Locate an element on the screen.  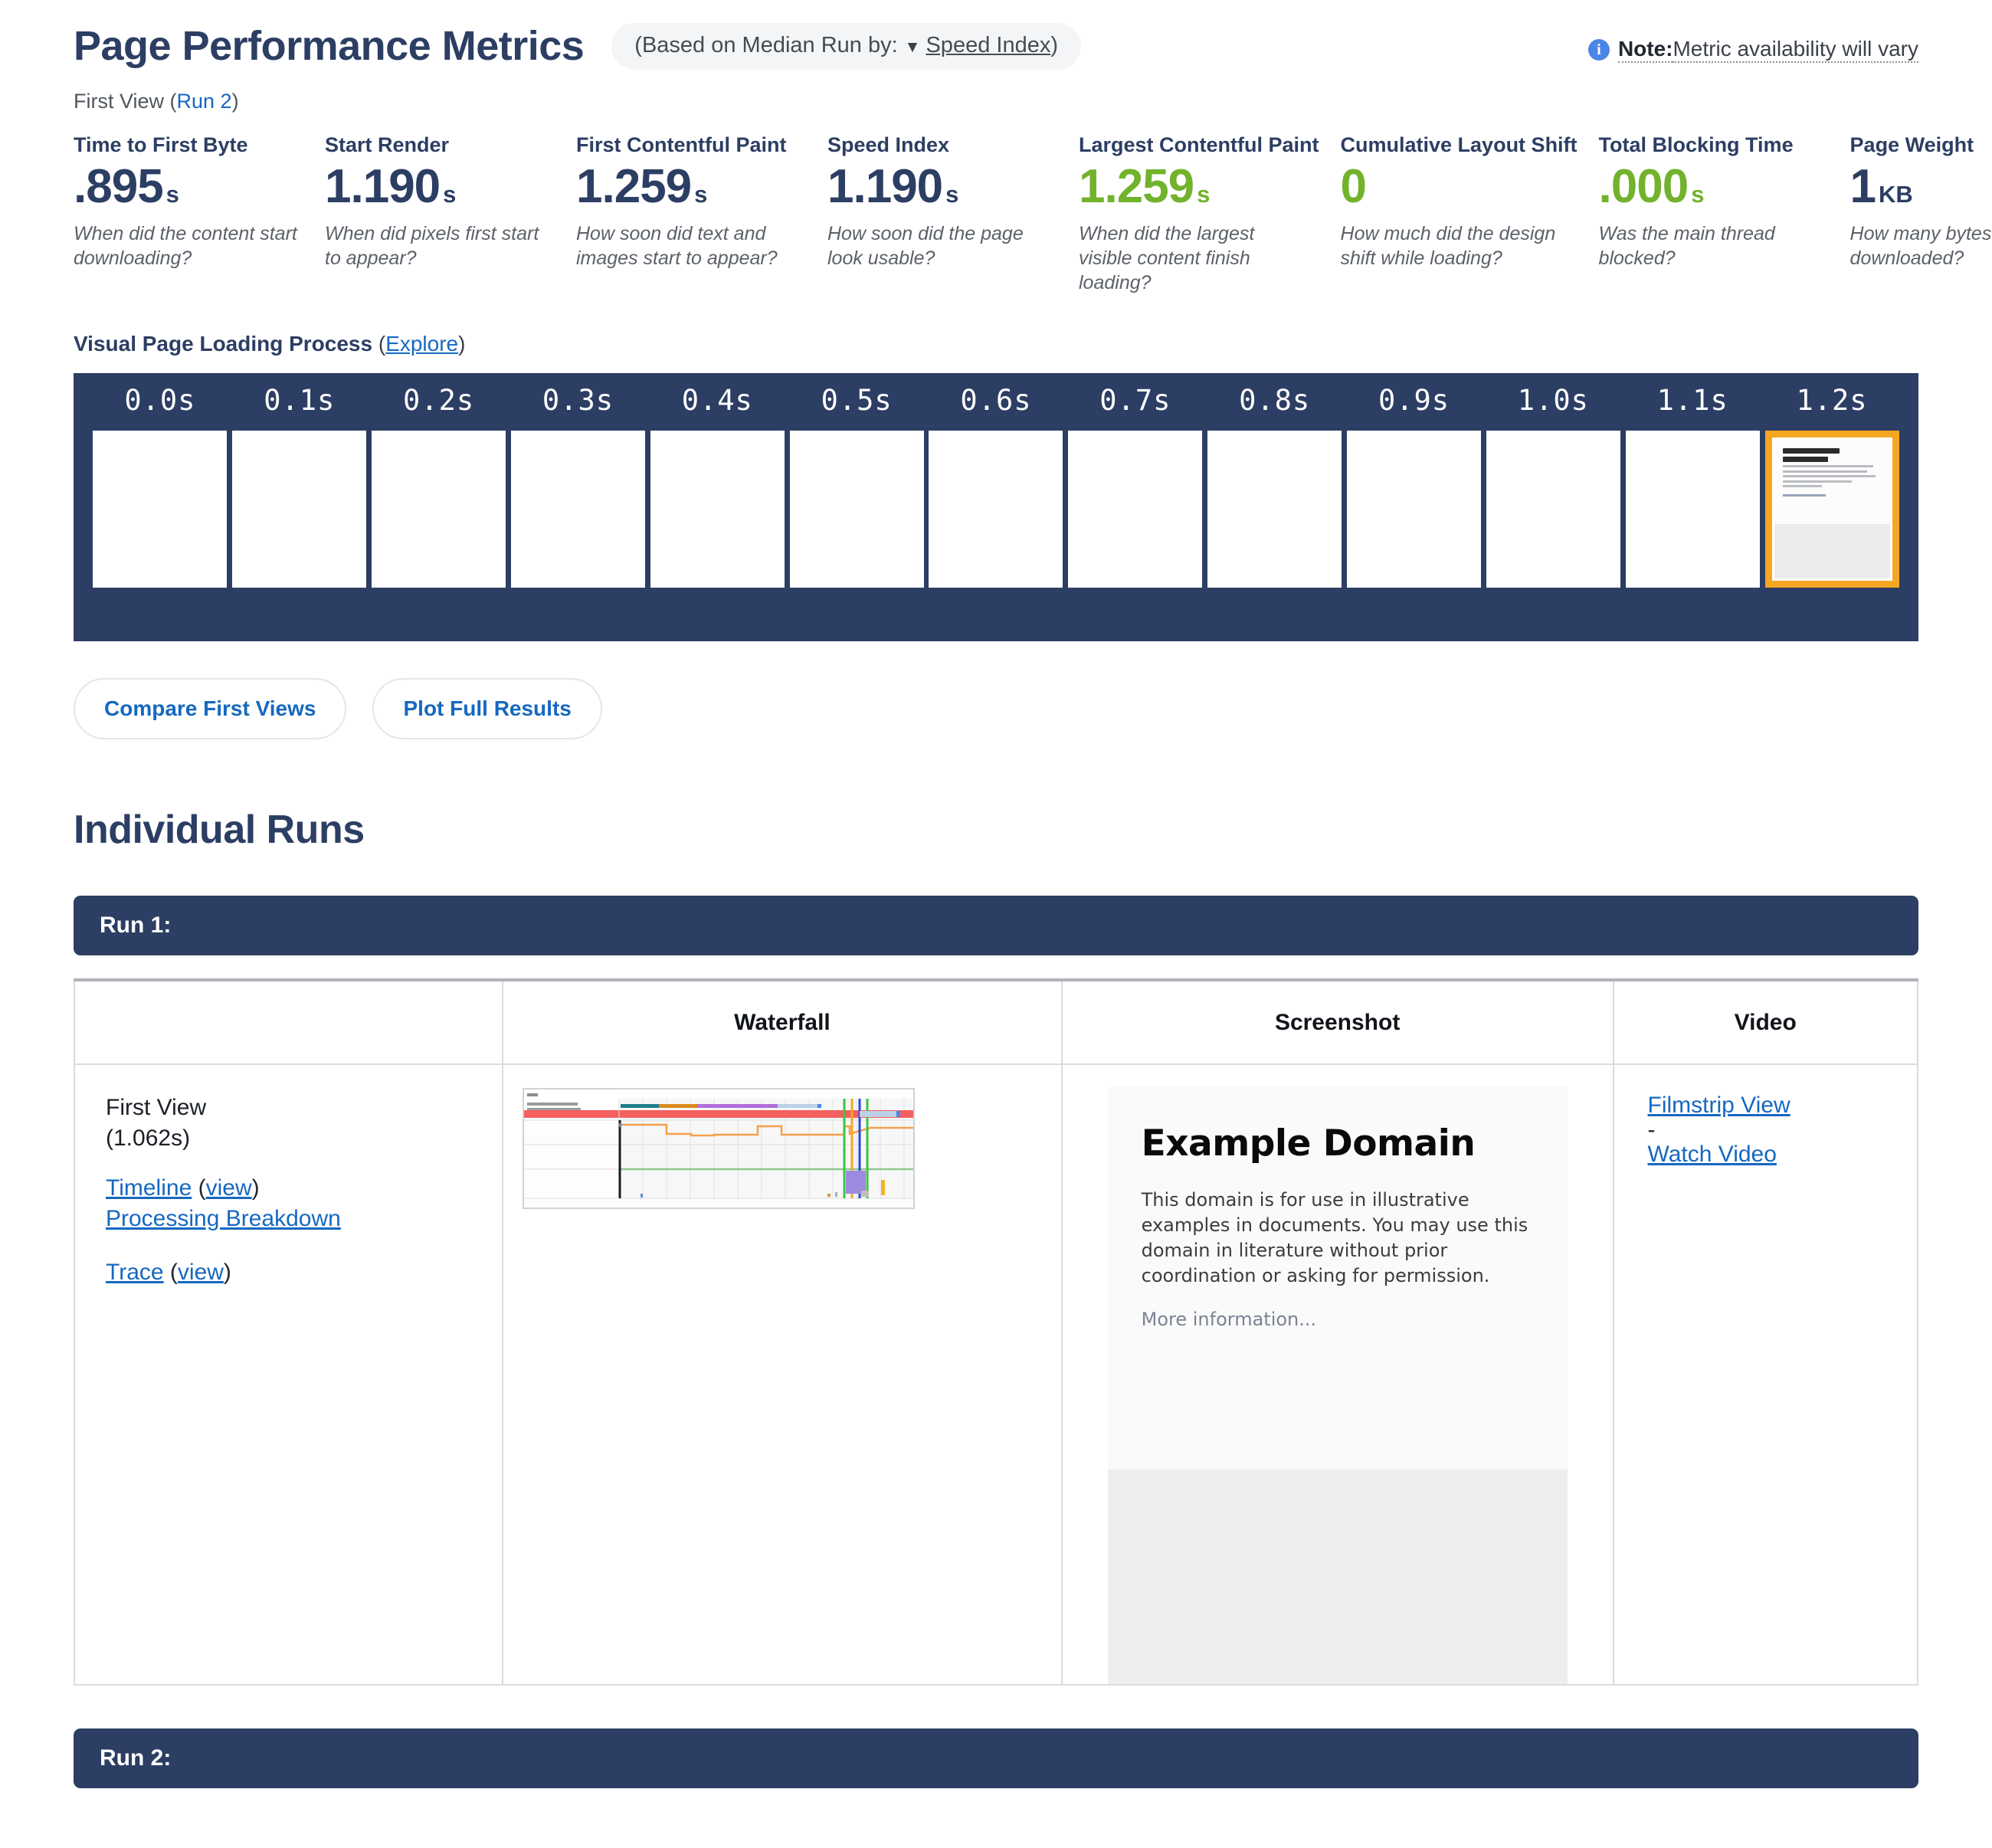
timeline-view-link: view is located at coordinates (229, 1188).